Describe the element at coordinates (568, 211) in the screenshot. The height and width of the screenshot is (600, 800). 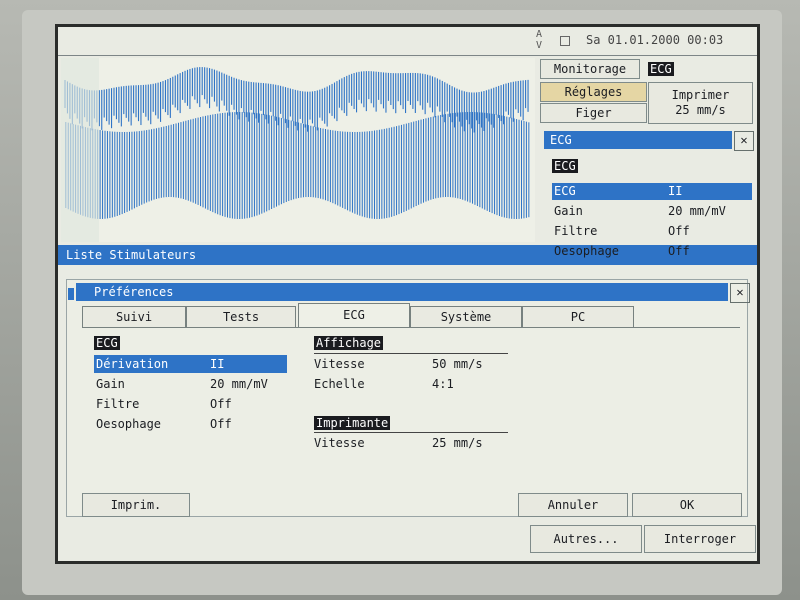
I see `side-row-label: Gain` at that location.